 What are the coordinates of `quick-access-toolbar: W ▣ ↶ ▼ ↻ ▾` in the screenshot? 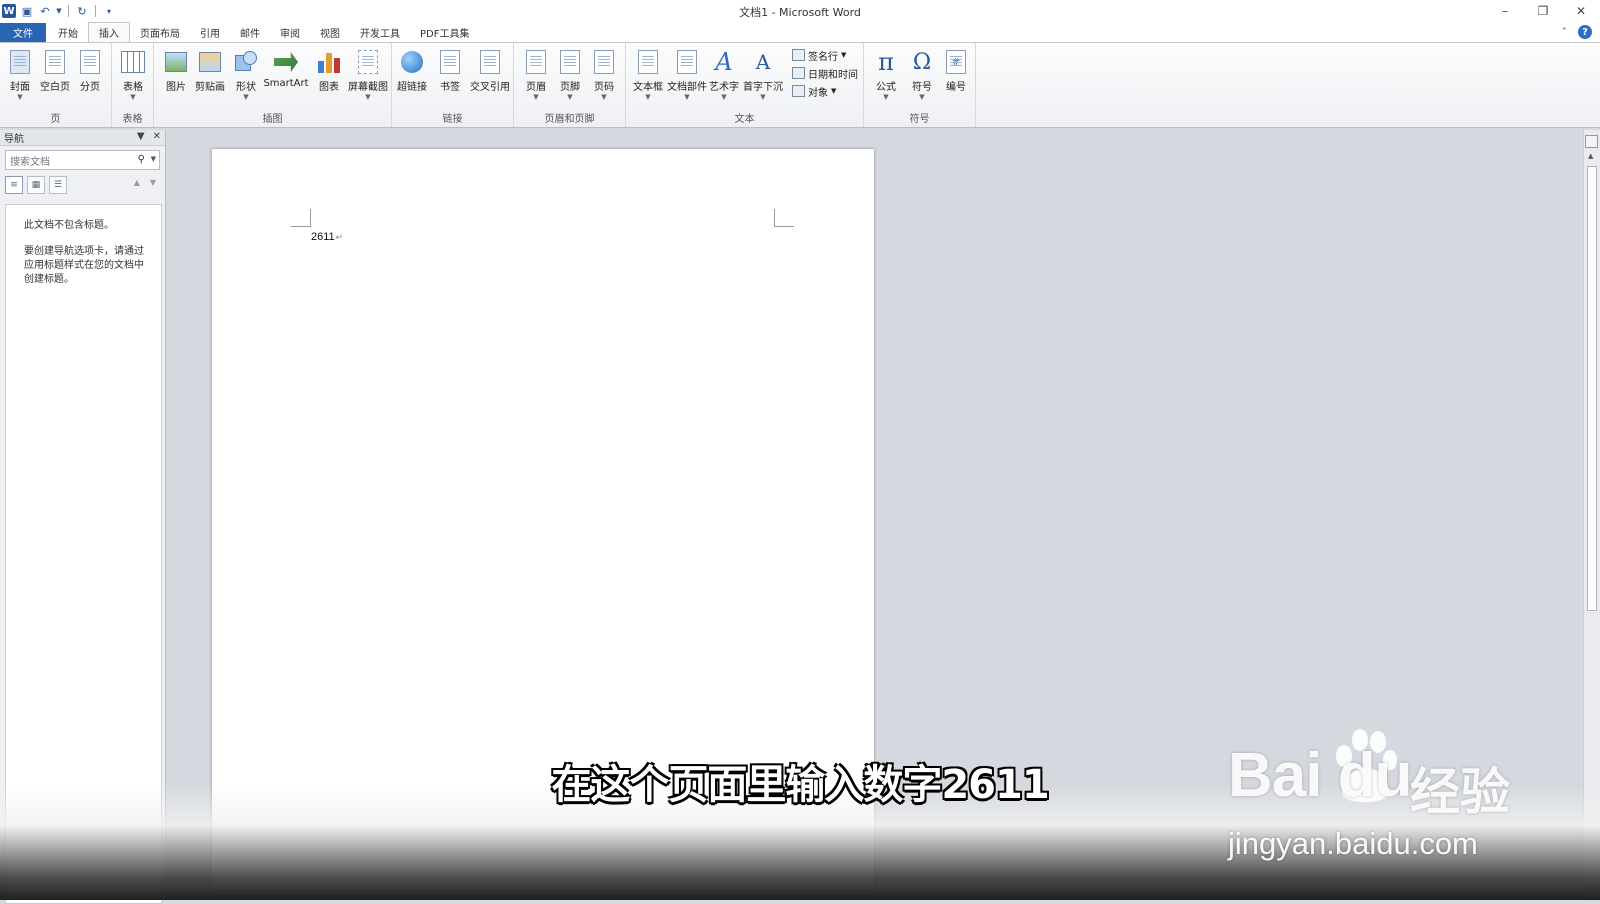 It's located at (58, 11).